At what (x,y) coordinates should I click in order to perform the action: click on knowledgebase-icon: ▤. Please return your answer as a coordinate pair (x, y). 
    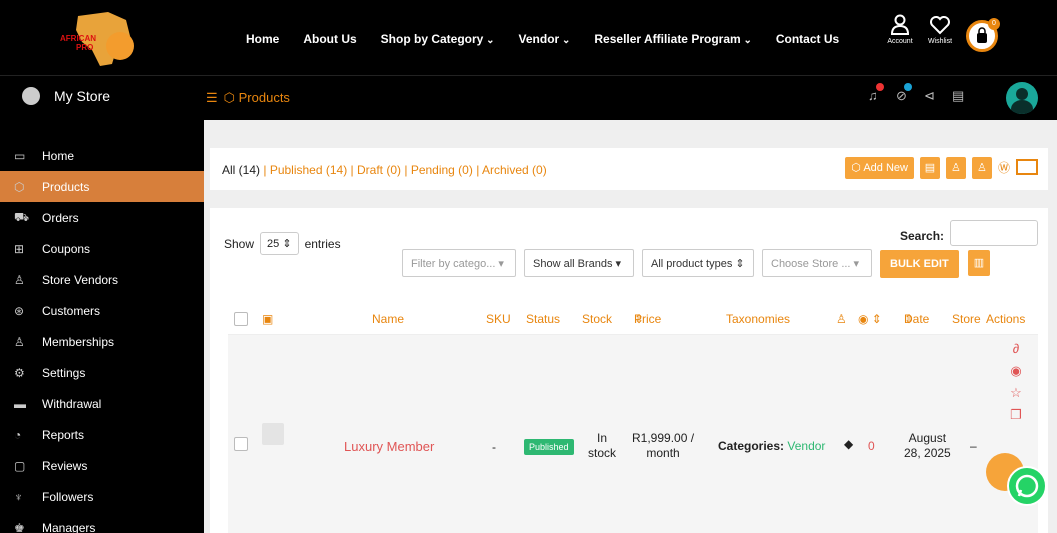
    Looking at the image, I should click on (966, 96).